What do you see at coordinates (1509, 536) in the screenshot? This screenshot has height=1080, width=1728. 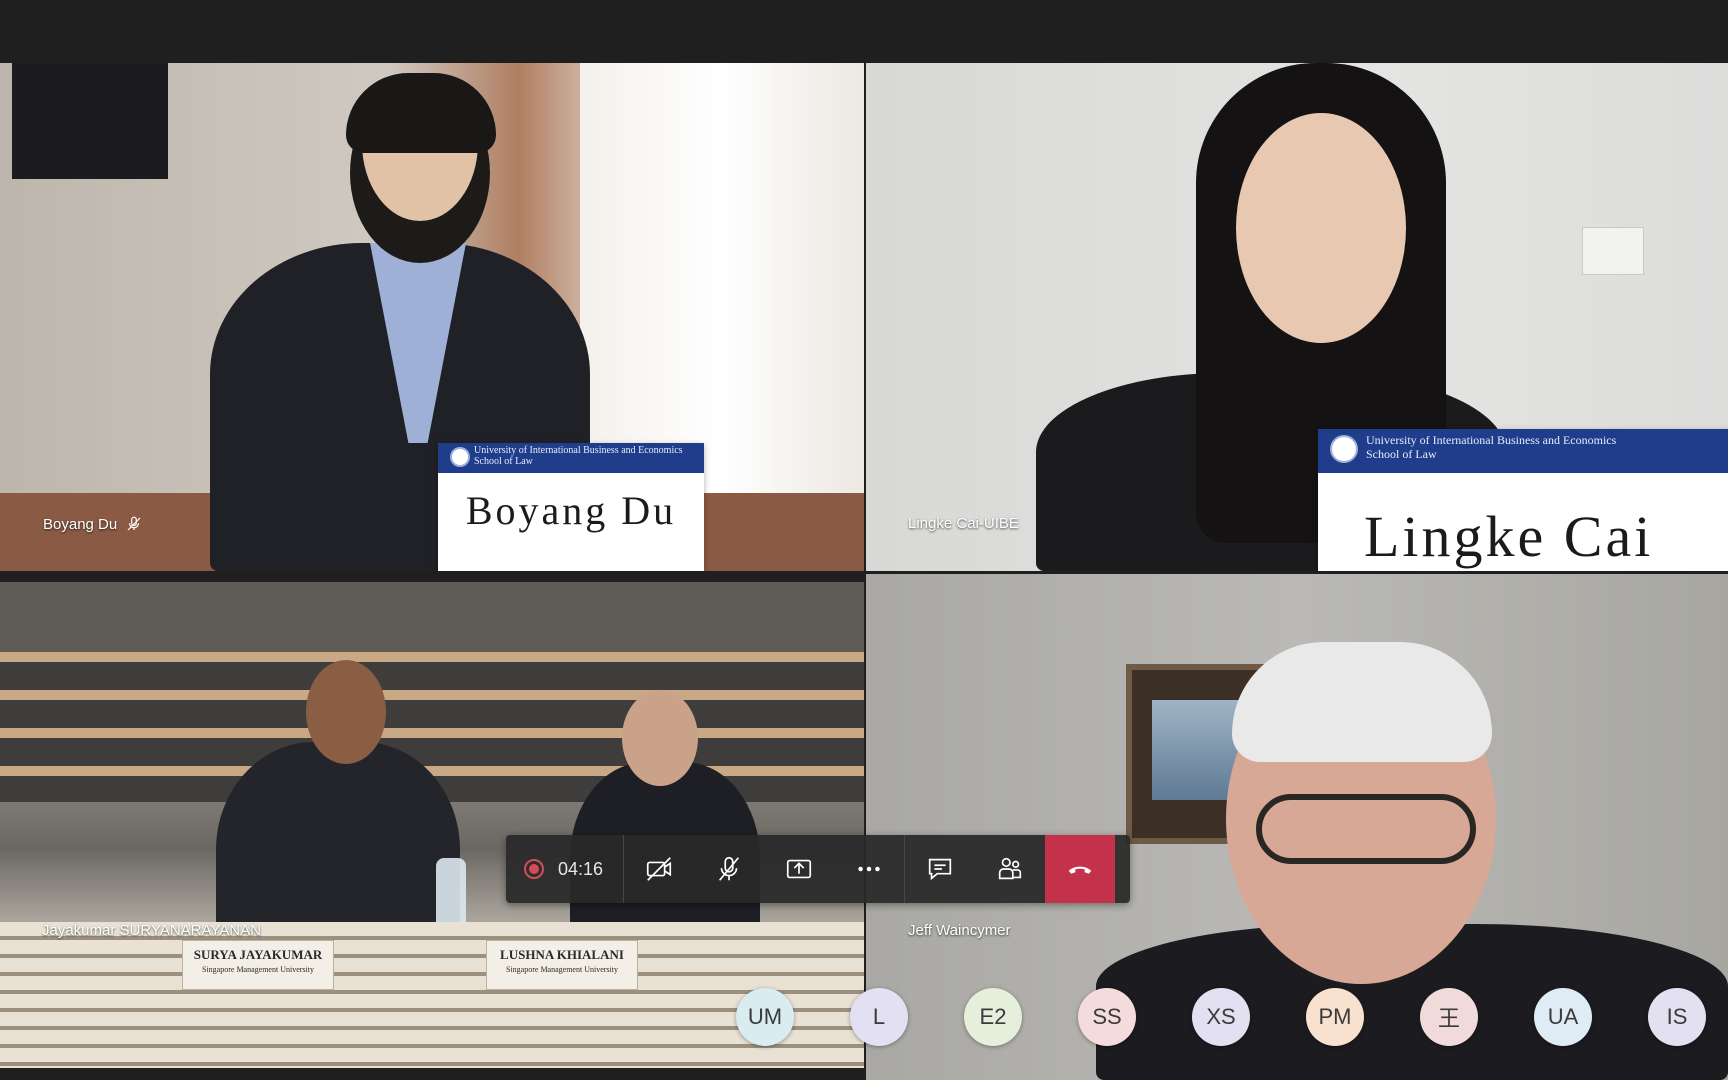 I see `placard-name: Lingke Cai` at bounding box center [1509, 536].